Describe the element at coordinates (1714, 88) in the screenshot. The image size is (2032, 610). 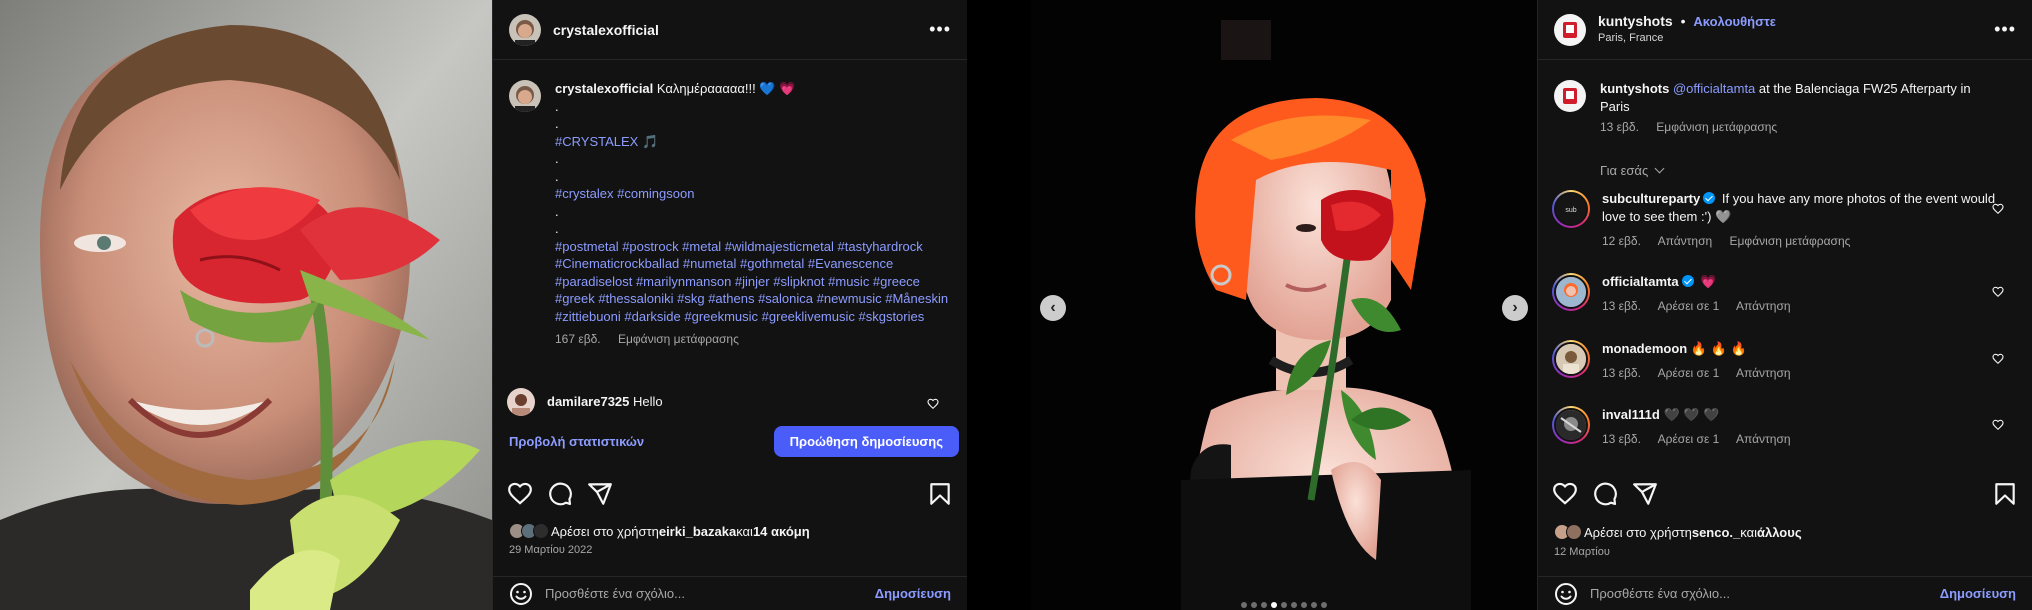
I see `caption-mention: @officialtamta` at that location.